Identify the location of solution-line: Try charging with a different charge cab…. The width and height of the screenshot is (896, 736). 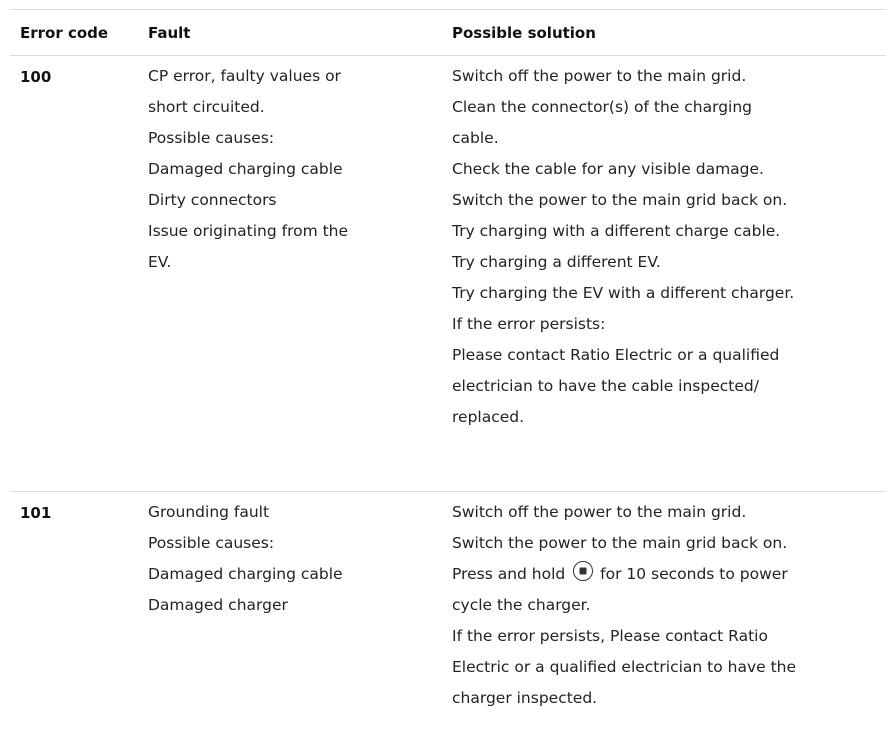
(616, 231).